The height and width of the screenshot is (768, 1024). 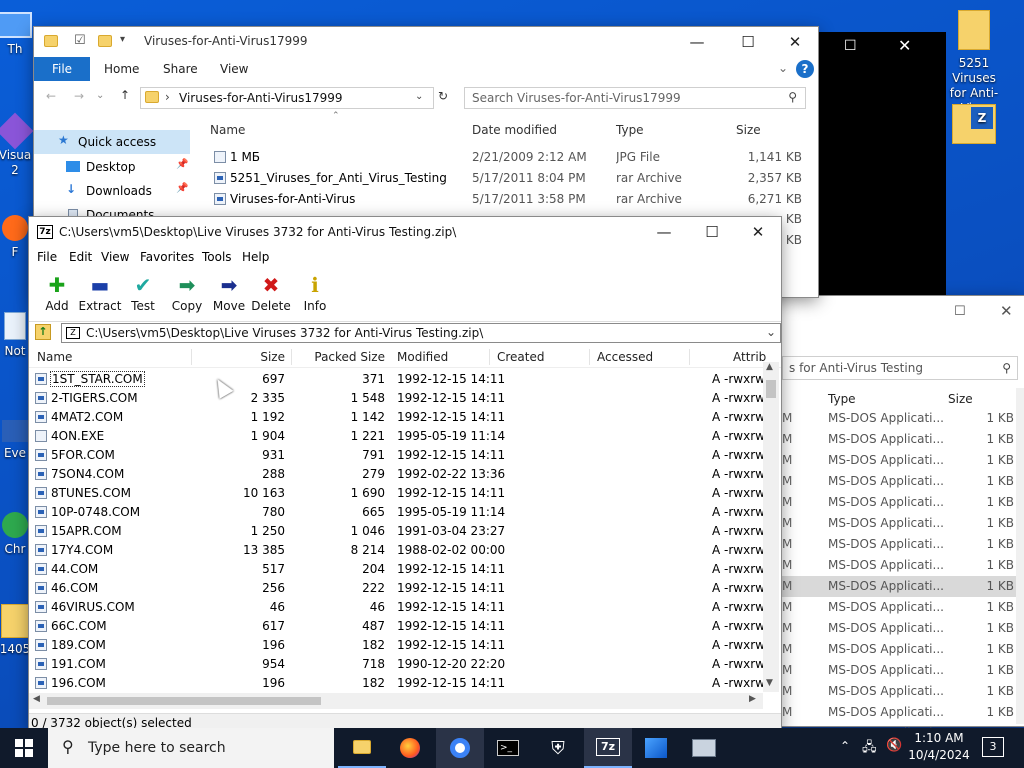 What do you see at coordinates (345, 357) in the screenshot?
I see `col-packed-size: Packed Size` at bounding box center [345, 357].